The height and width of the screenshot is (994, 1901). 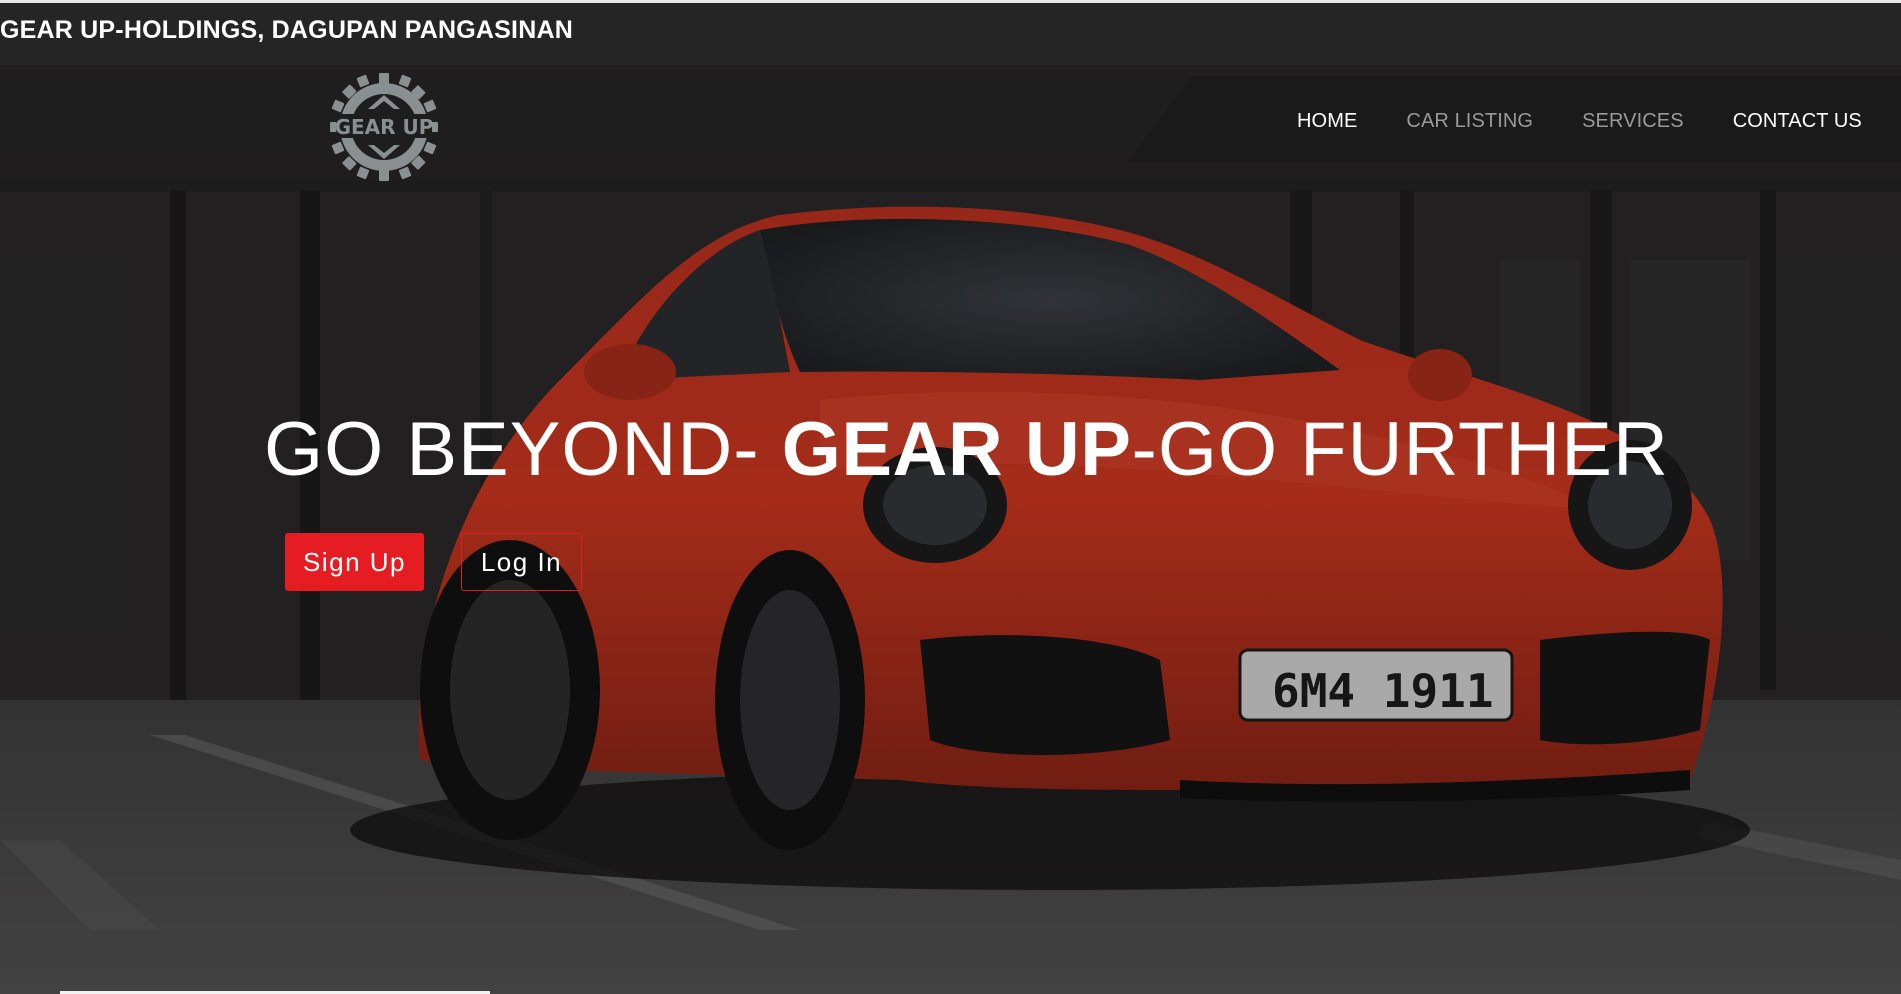 I want to click on gear-logo-icon: GEAR UP, so click(x=384, y=127).